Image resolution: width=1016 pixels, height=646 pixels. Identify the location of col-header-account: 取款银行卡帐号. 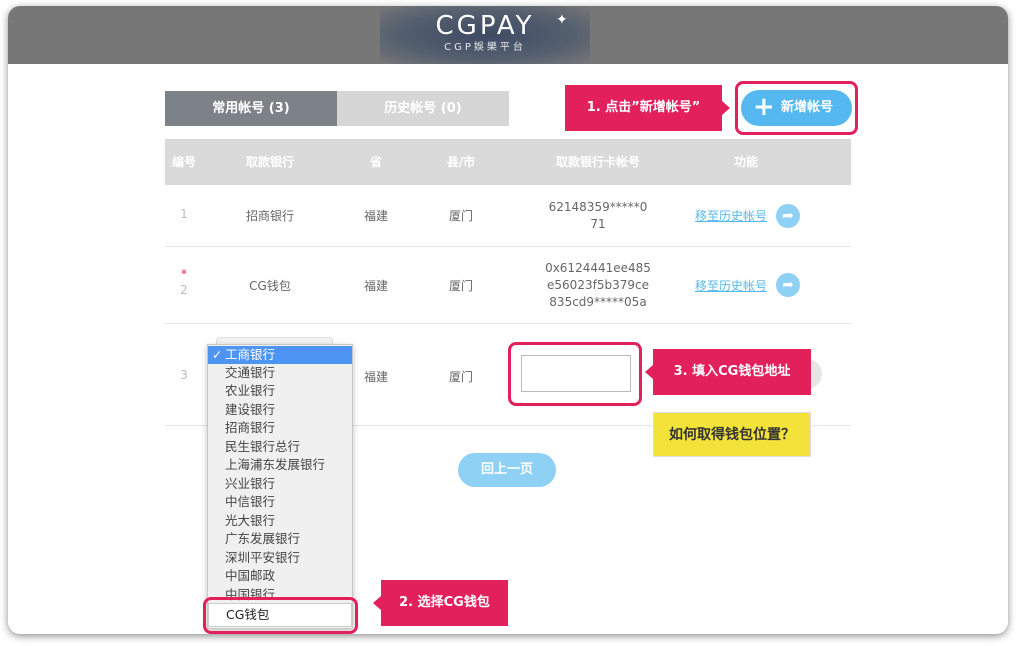
(597, 162).